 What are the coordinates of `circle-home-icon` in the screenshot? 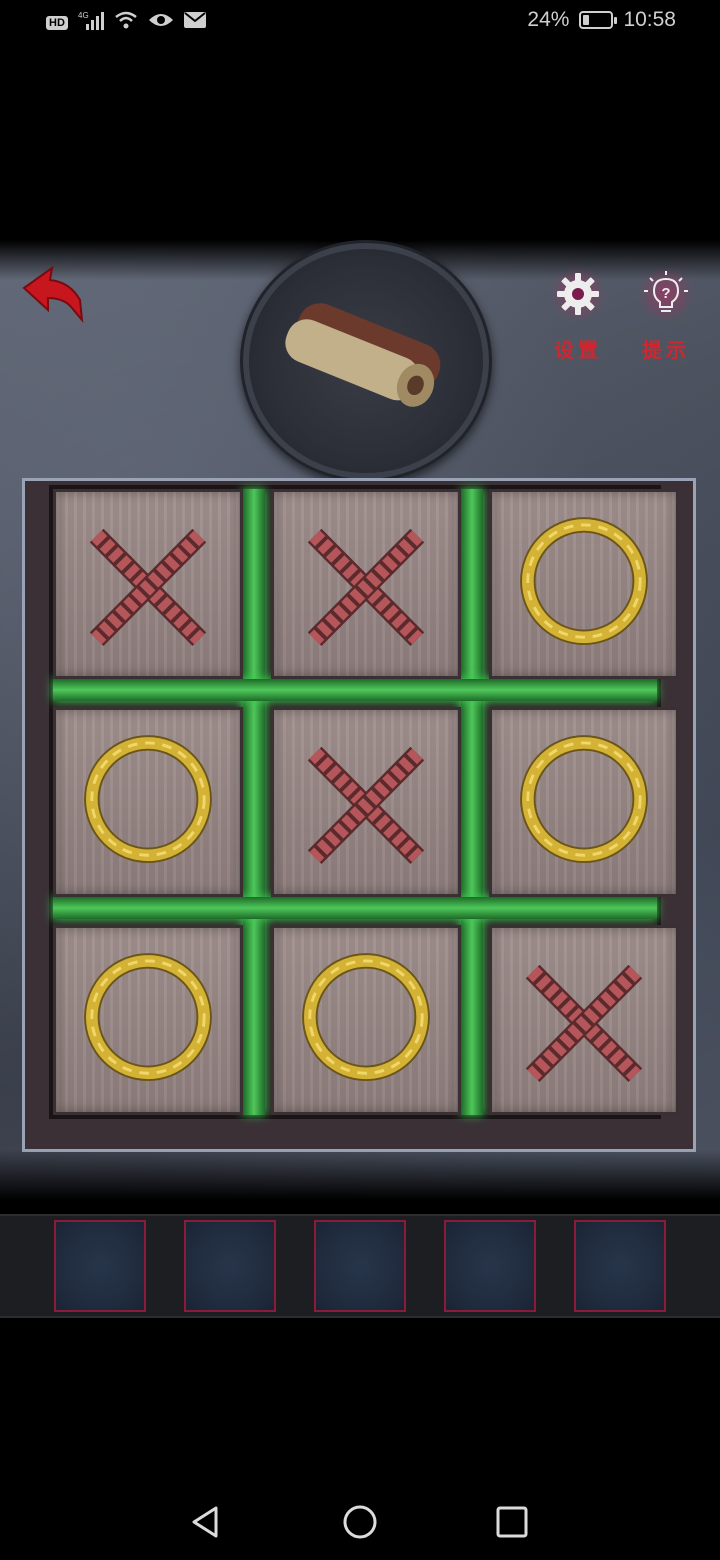 It's located at (360, 1522).